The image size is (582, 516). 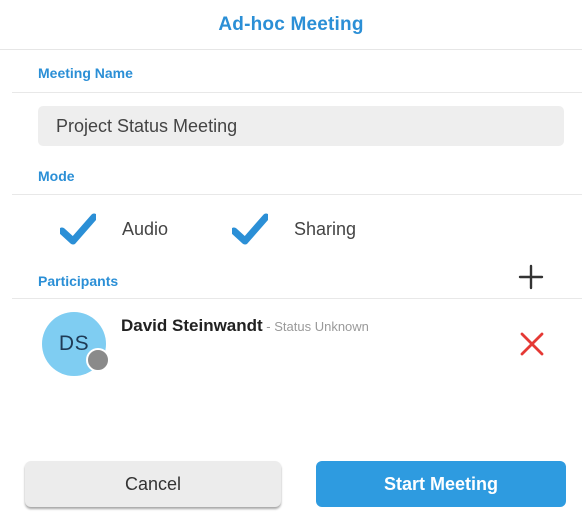 What do you see at coordinates (315, 326) in the screenshot?
I see `participant-status: - Status Unknown` at bounding box center [315, 326].